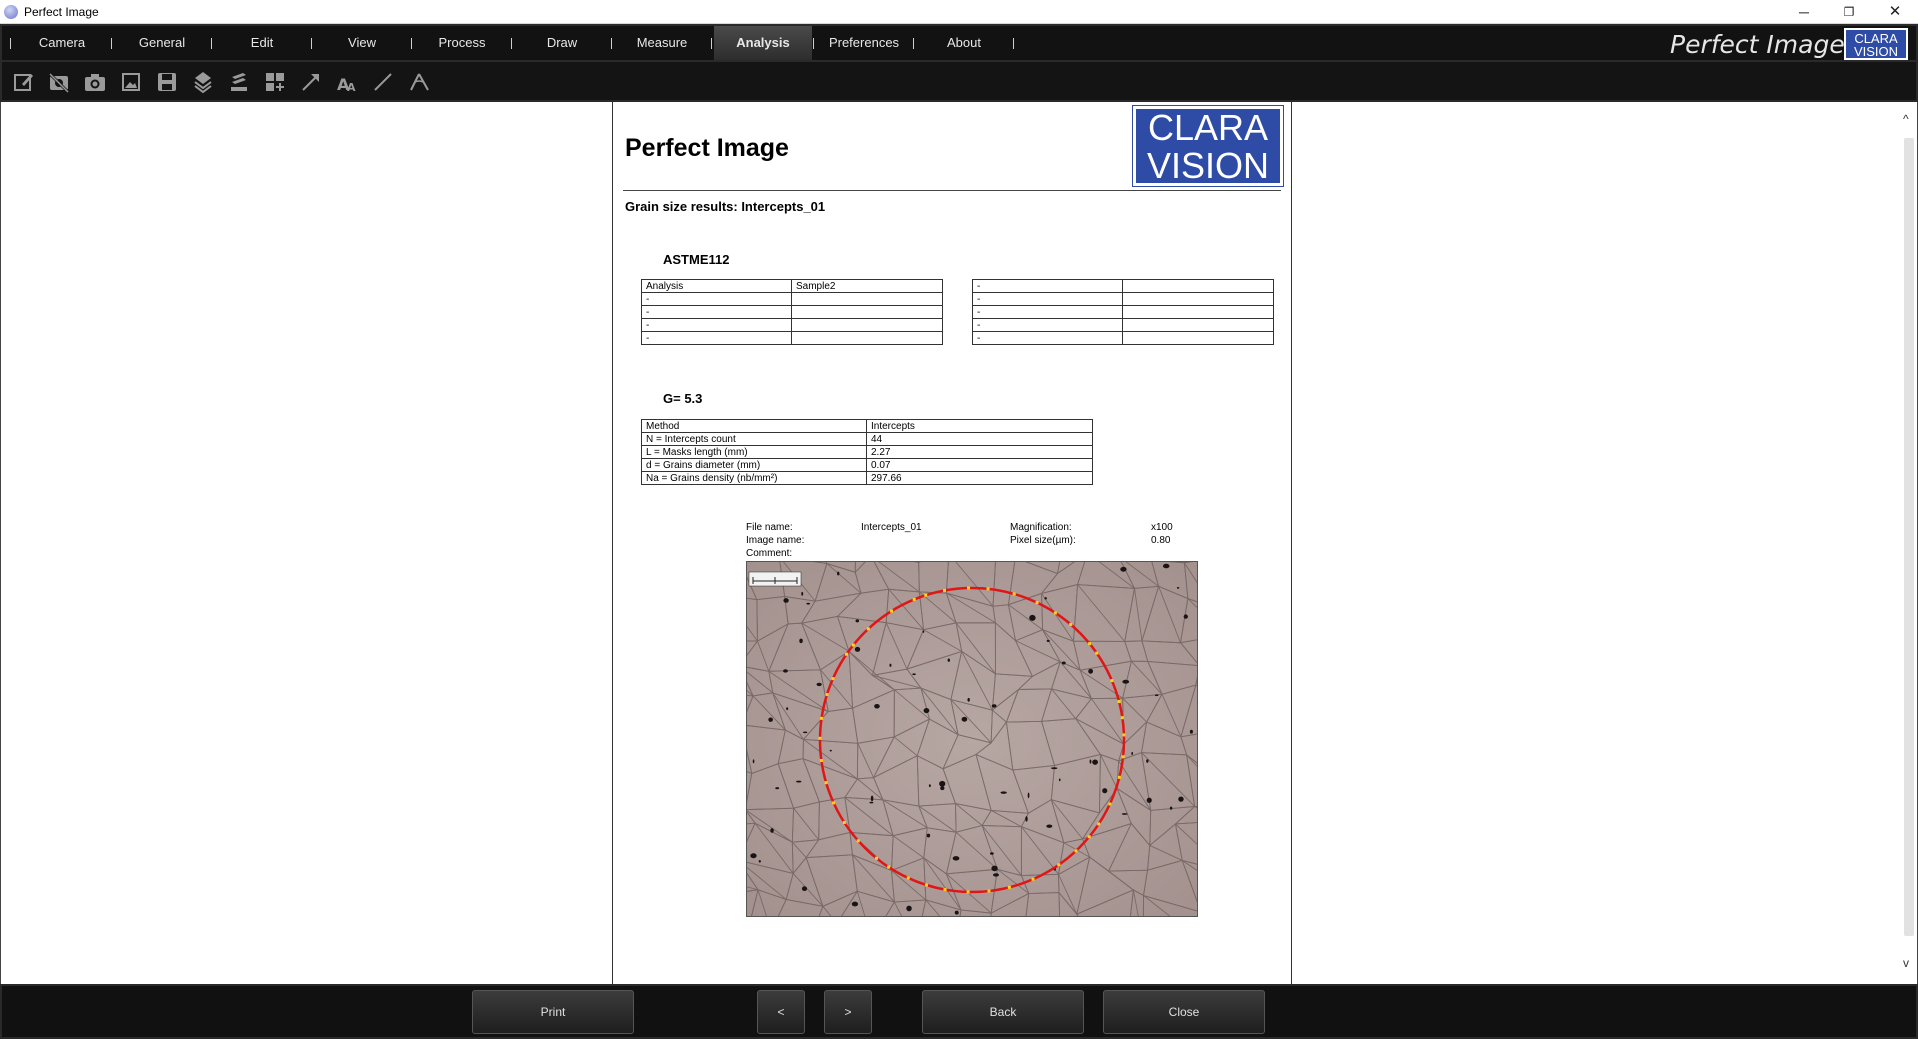 The image size is (1918, 1039). I want to click on line-icon, so click(383, 82).